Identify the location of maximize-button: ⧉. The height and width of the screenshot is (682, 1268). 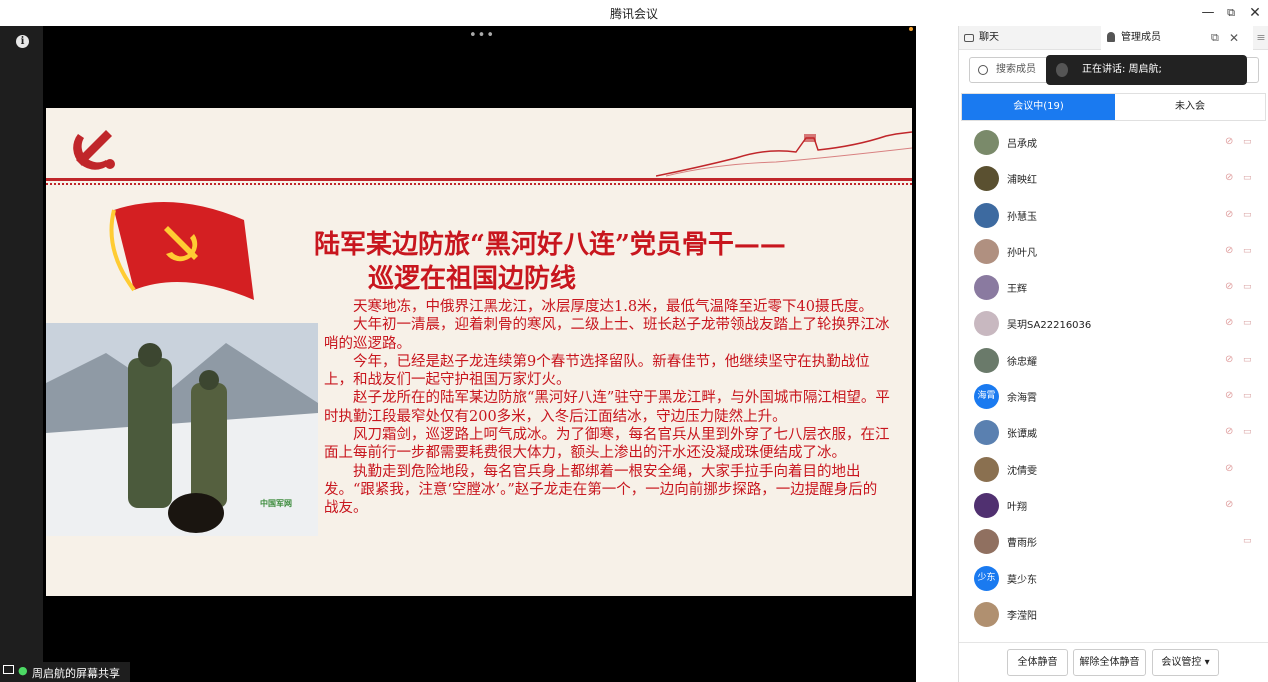
(1231, 13).